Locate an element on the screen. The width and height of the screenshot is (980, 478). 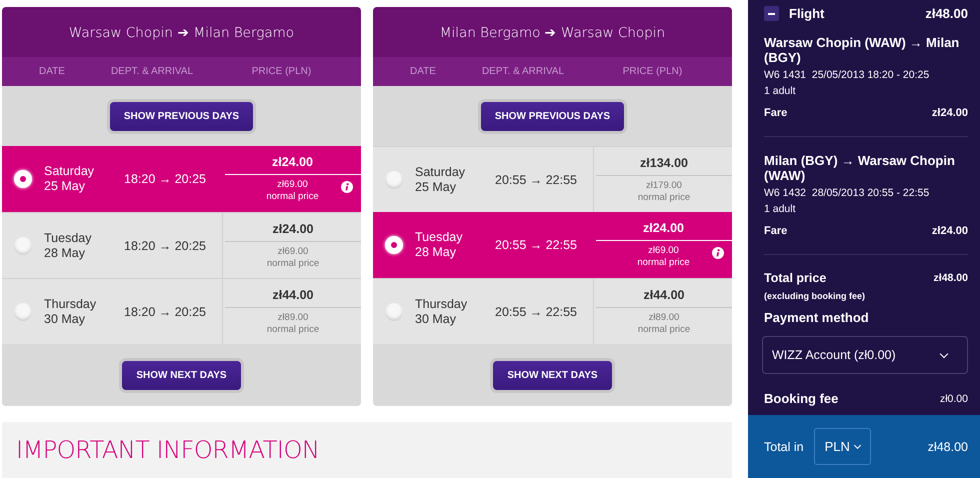
flight-row: Tuesday 28 May 18:20 → 20:25 zł24.00 zł69.00 normal price is located at coordinates (181, 245).